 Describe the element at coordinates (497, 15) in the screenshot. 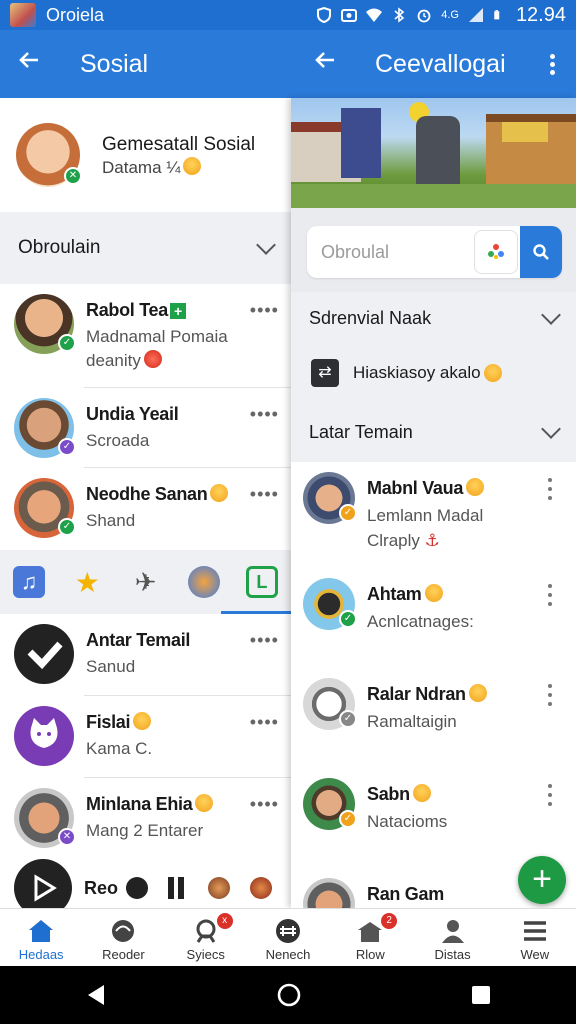

I see `battery-icon` at that location.